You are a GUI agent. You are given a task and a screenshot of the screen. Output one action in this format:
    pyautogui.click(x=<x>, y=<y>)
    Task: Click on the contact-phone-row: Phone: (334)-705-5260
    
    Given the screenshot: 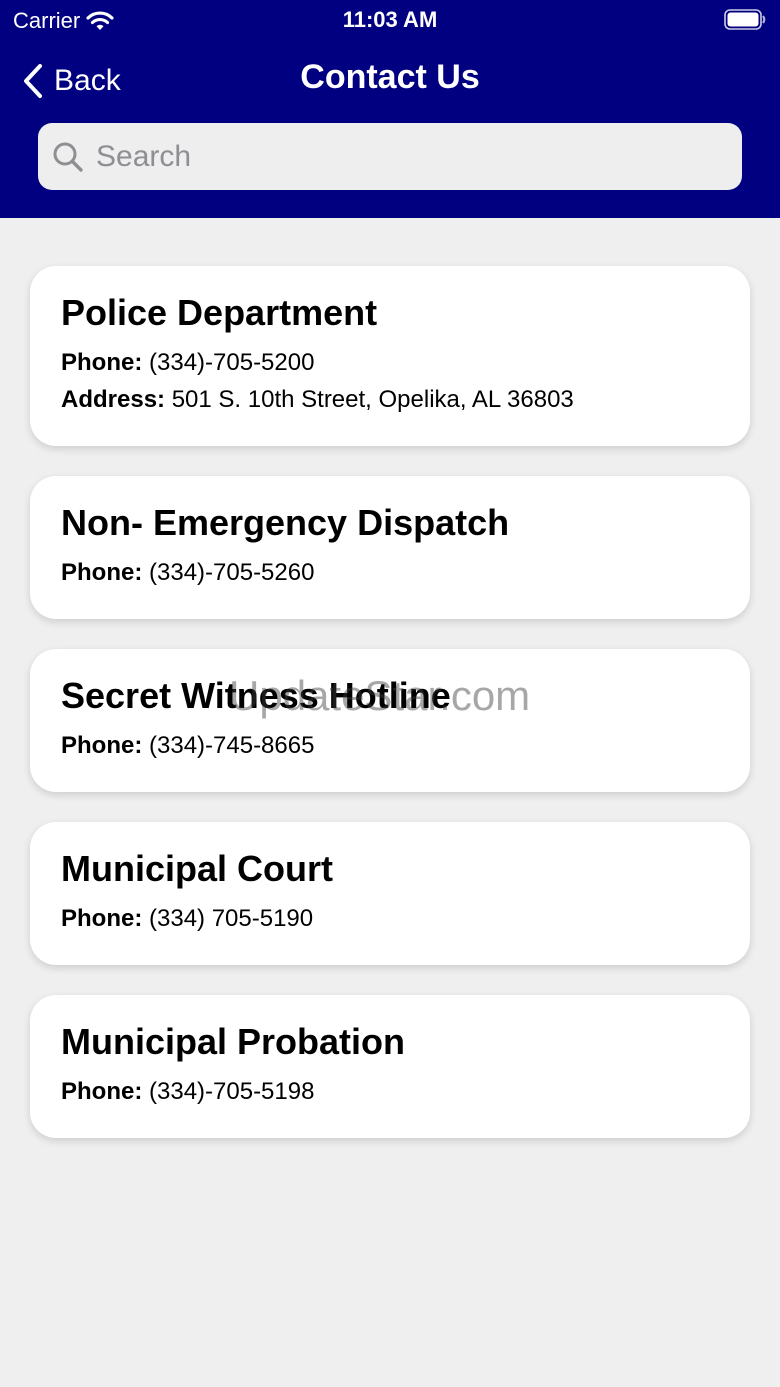 What is the action you would take?
    pyautogui.click(x=390, y=572)
    